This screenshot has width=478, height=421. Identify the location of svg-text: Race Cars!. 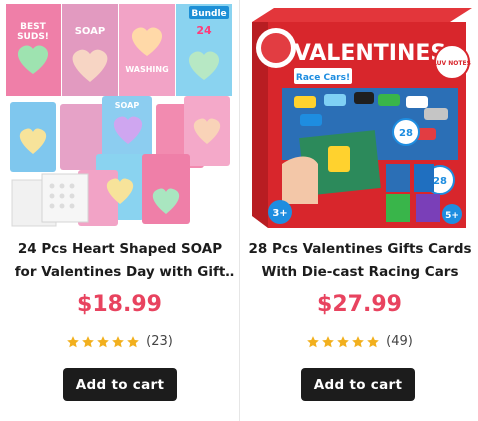
(323, 78).